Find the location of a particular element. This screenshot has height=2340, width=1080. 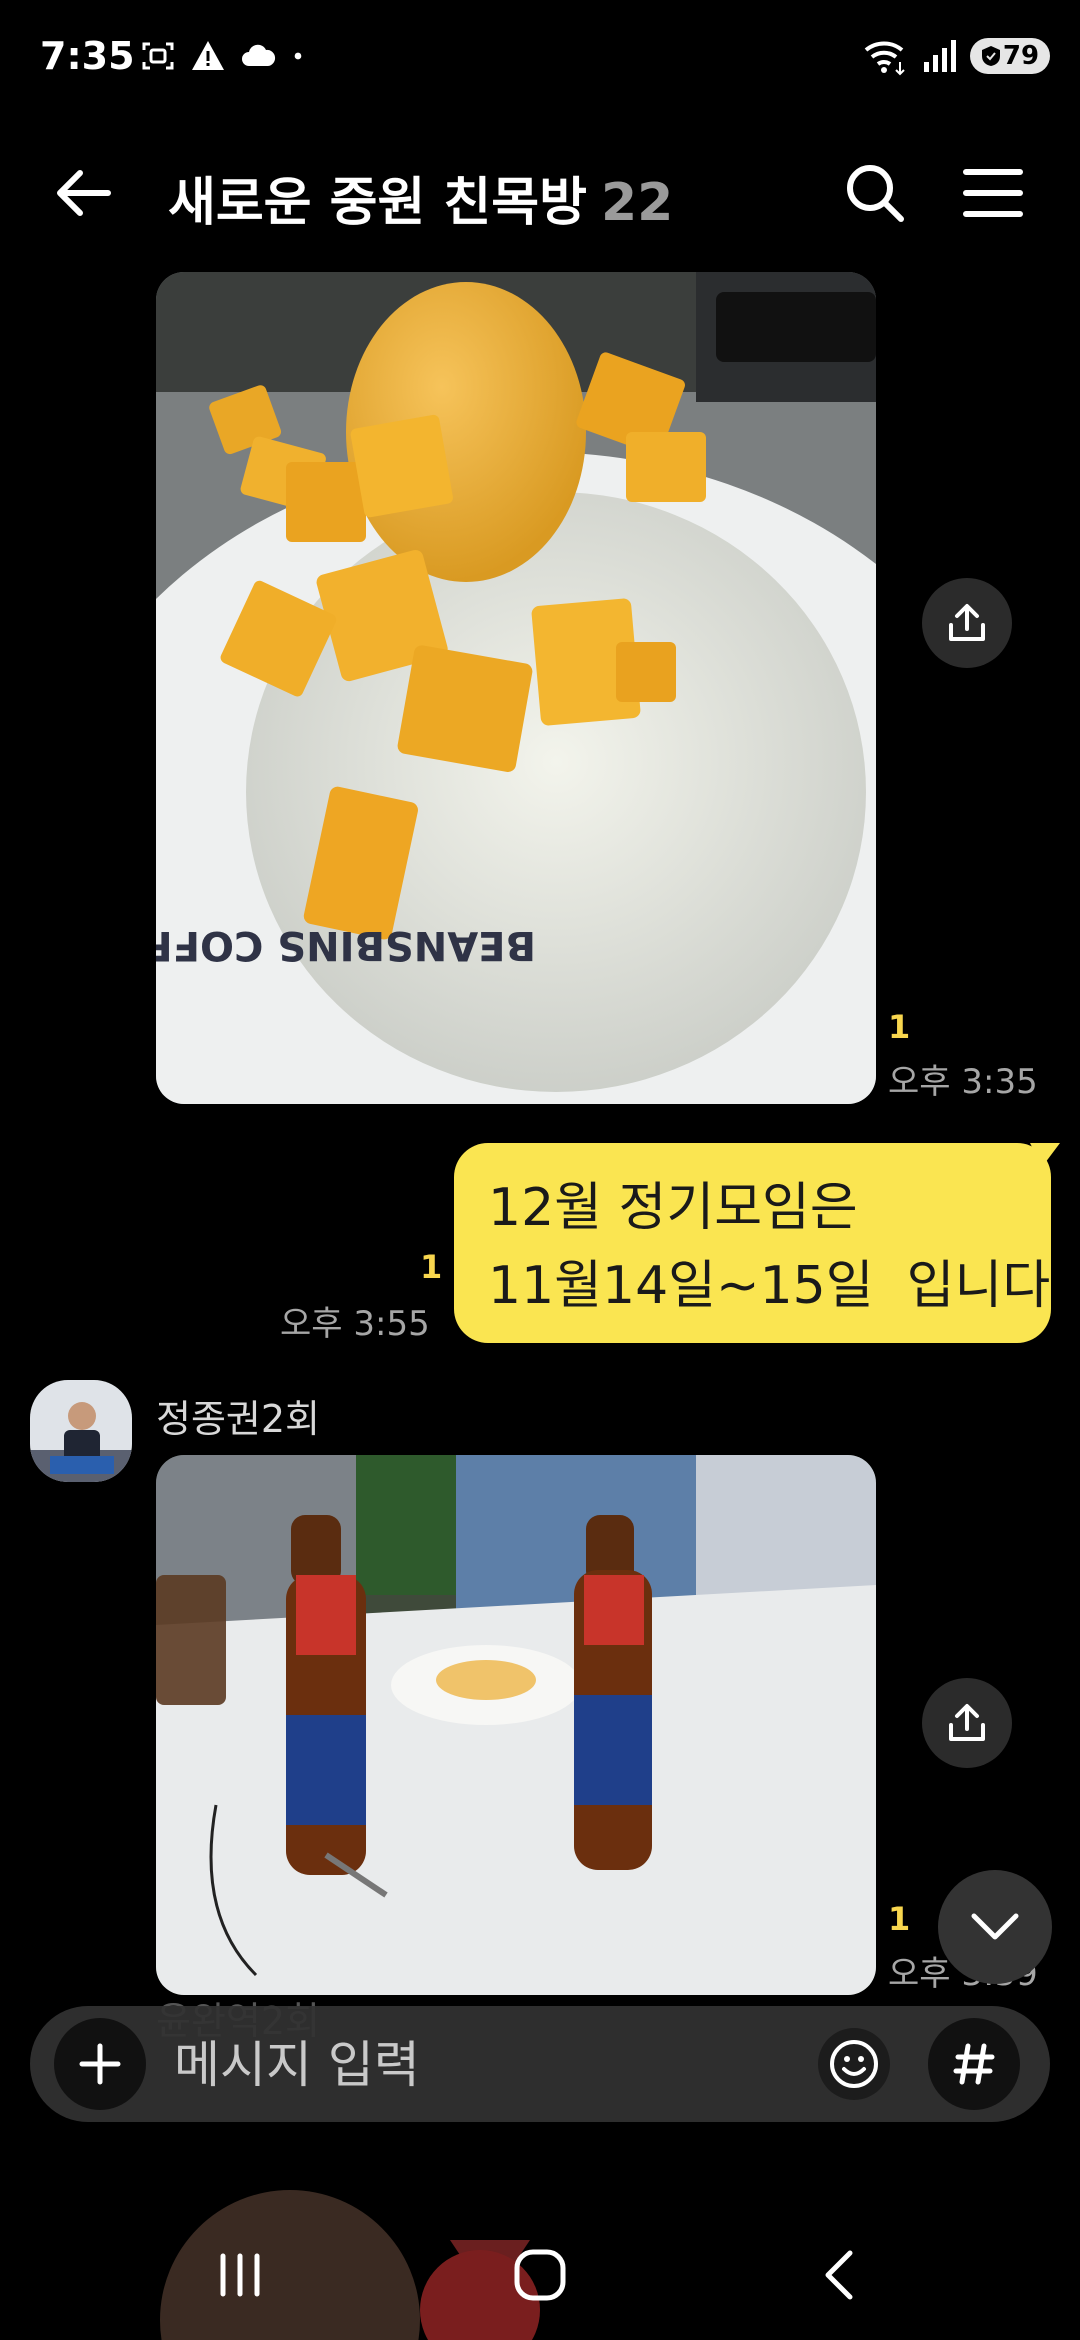

nav-back-icon is located at coordinates (839, 2275).